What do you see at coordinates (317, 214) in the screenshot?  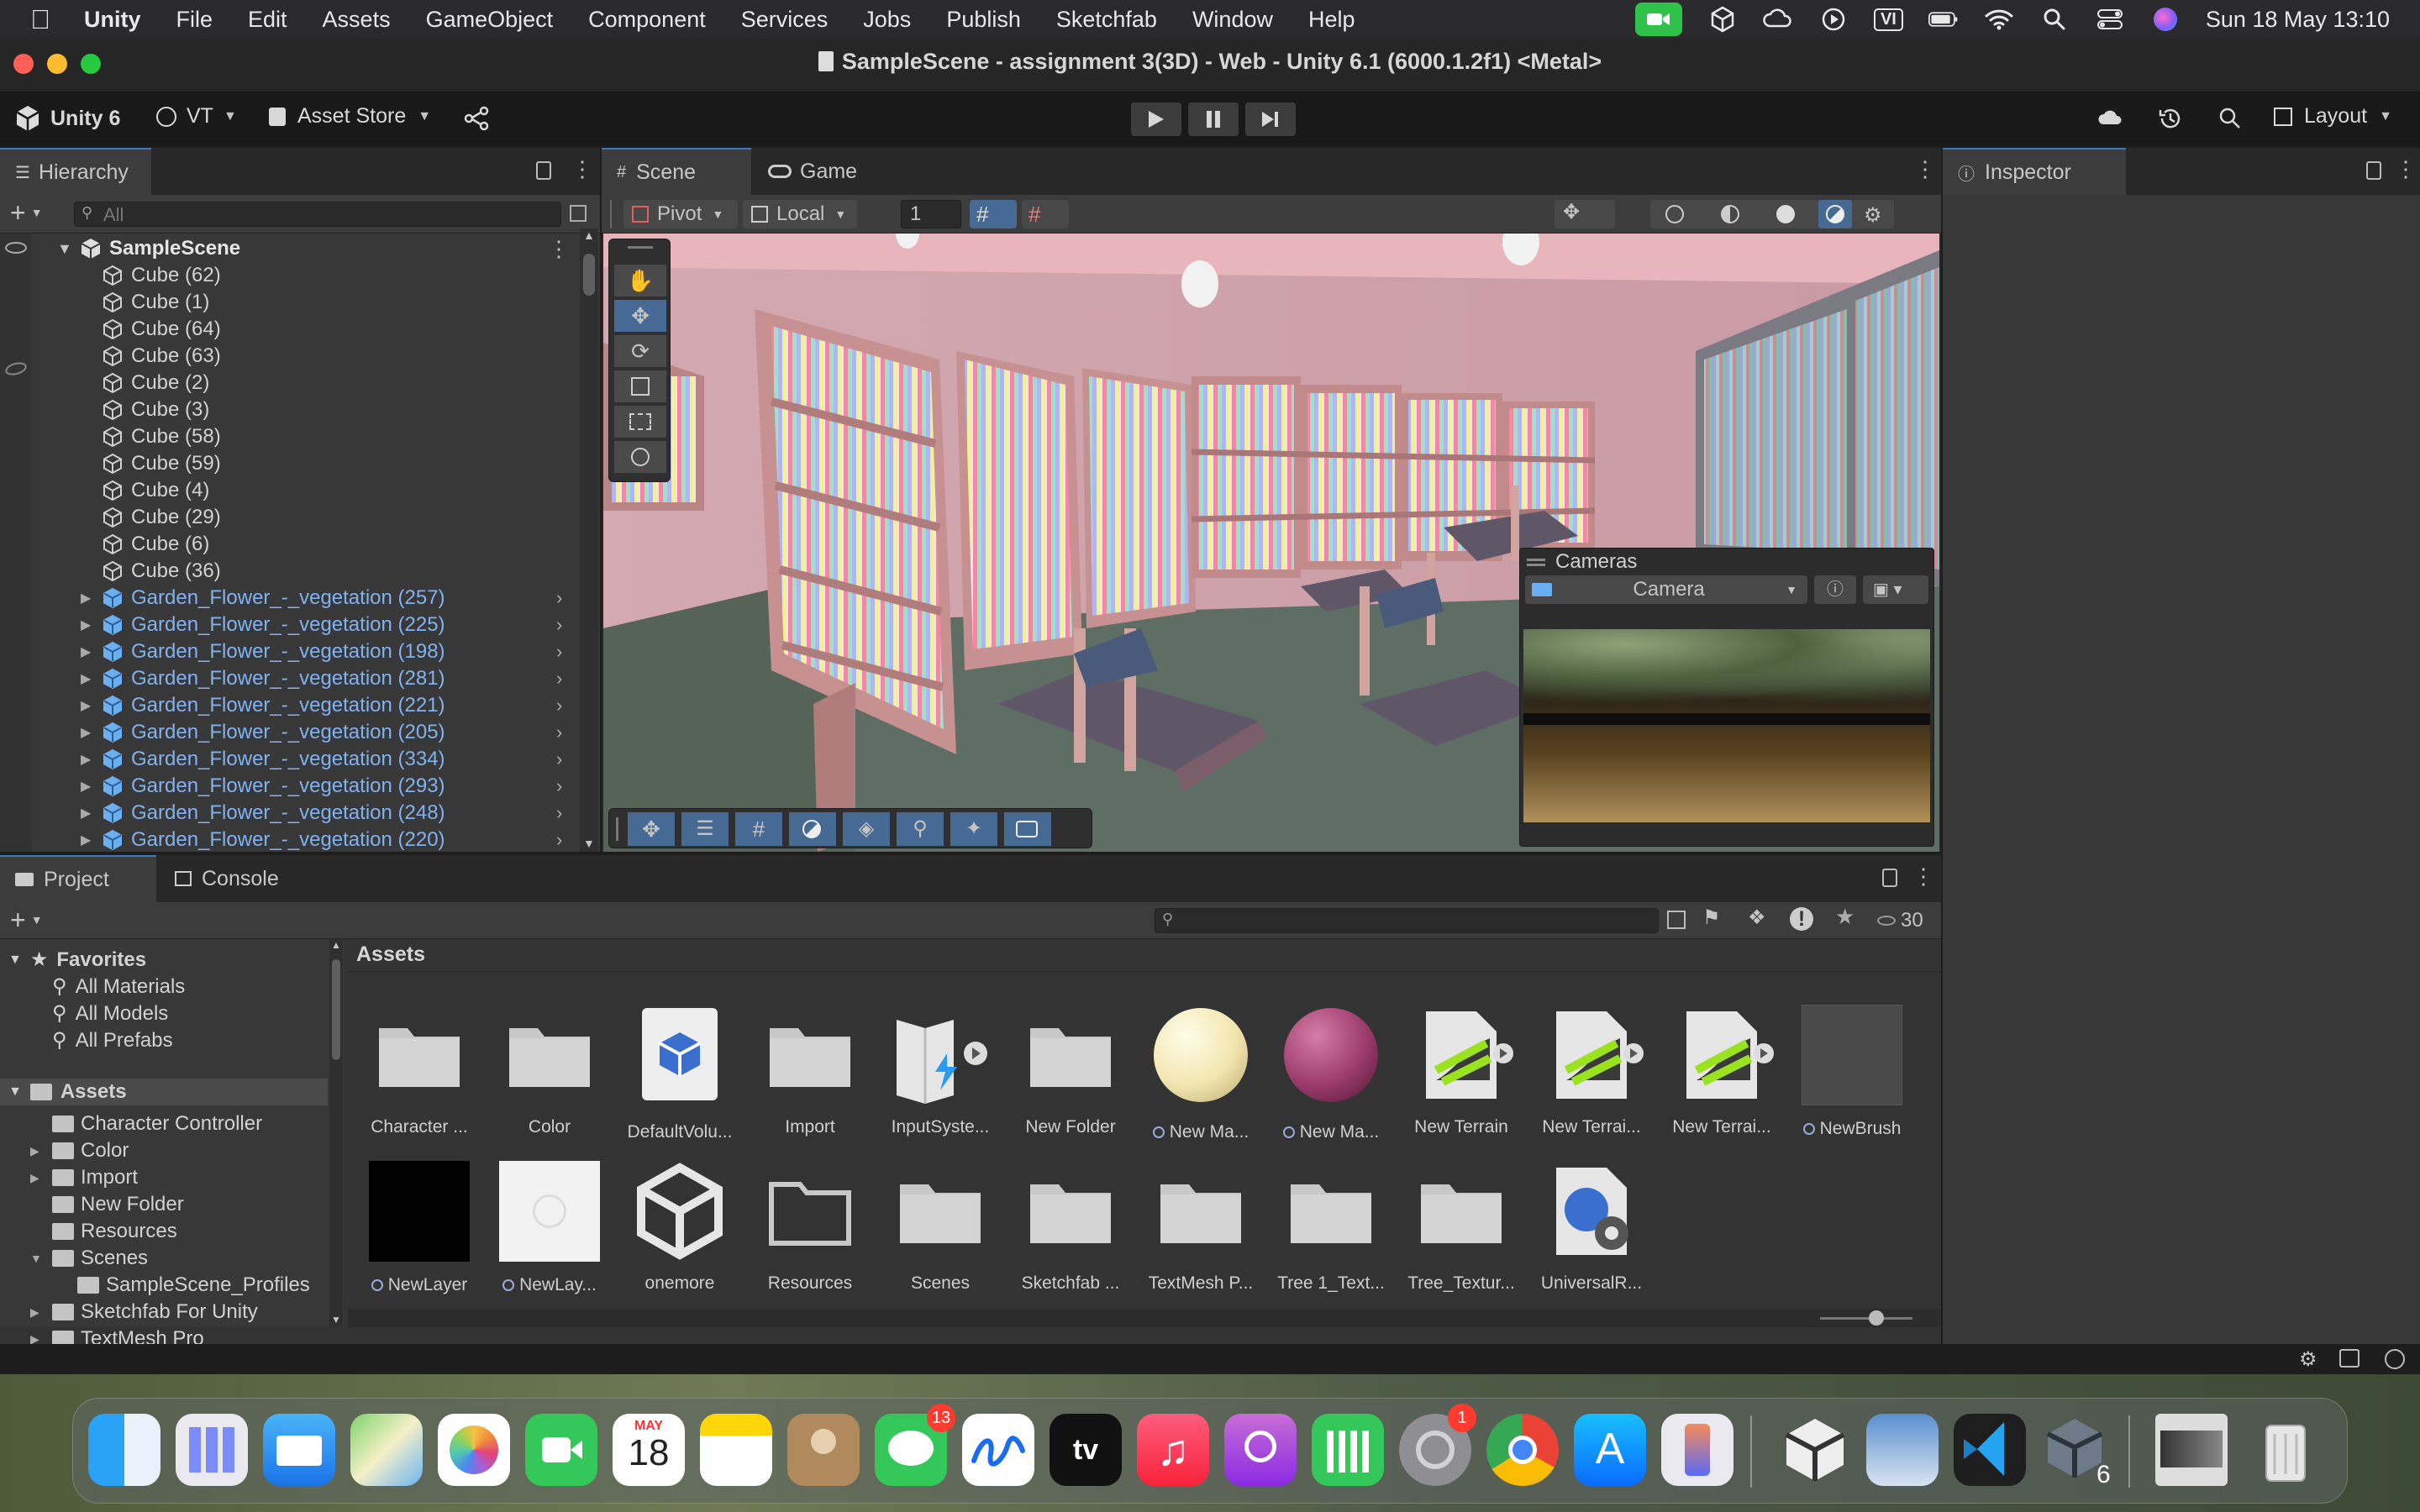 I see `hierarchy-search-input: ⚲ All` at bounding box center [317, 214].